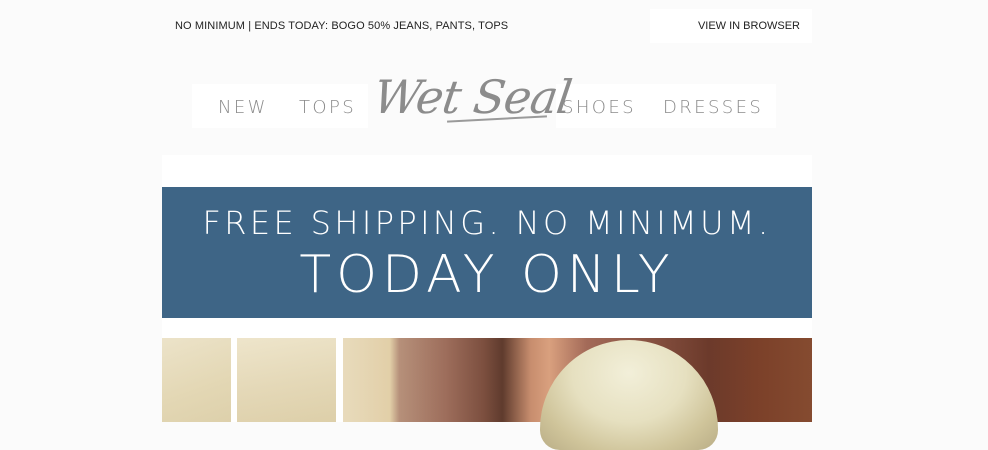 This screenshot has width=988, height=450. I want to click on nav-item-dresses: DRESSES, so click(713, 107).